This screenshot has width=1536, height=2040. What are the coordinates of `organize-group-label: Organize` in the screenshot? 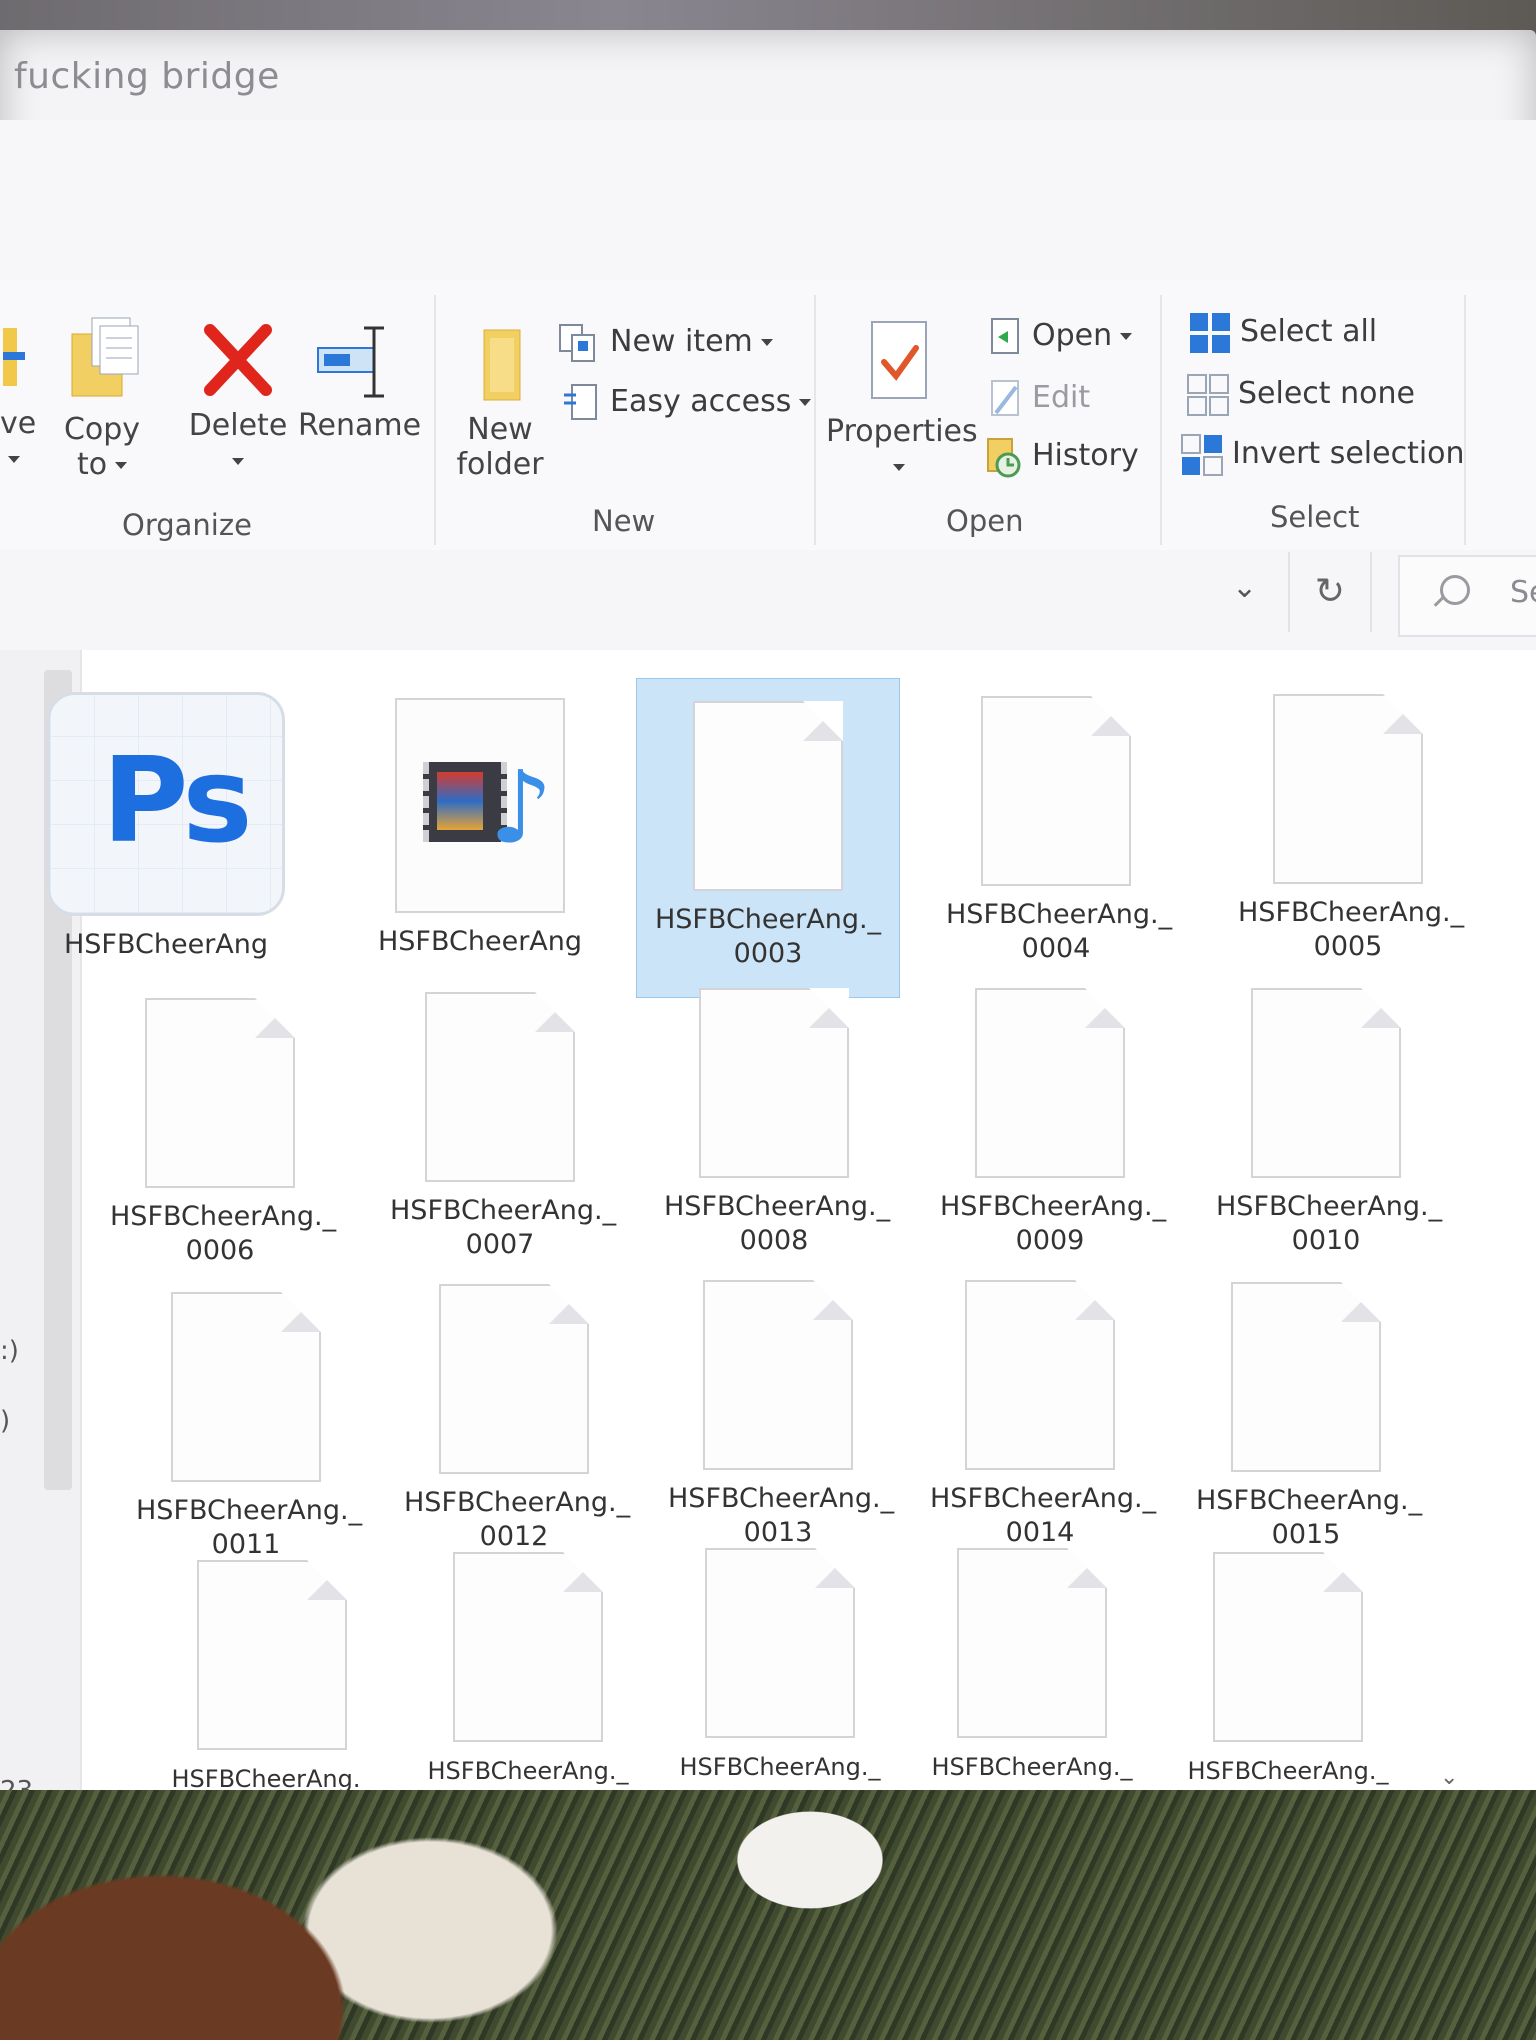 It's located at (187, 525).